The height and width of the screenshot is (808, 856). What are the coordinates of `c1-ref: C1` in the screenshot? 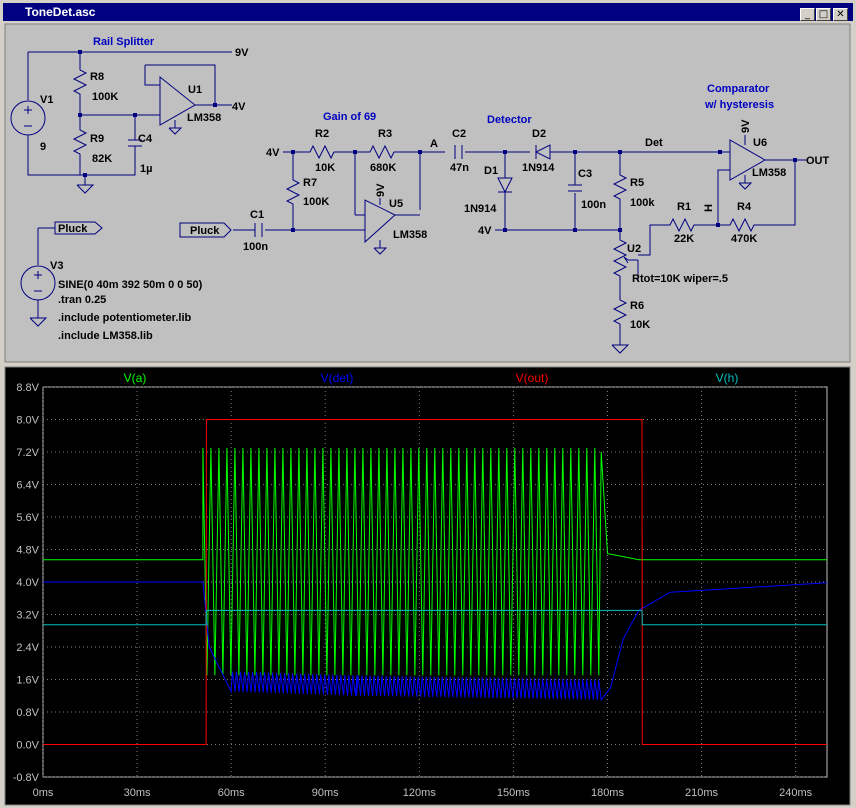 It's located at (257, 215).